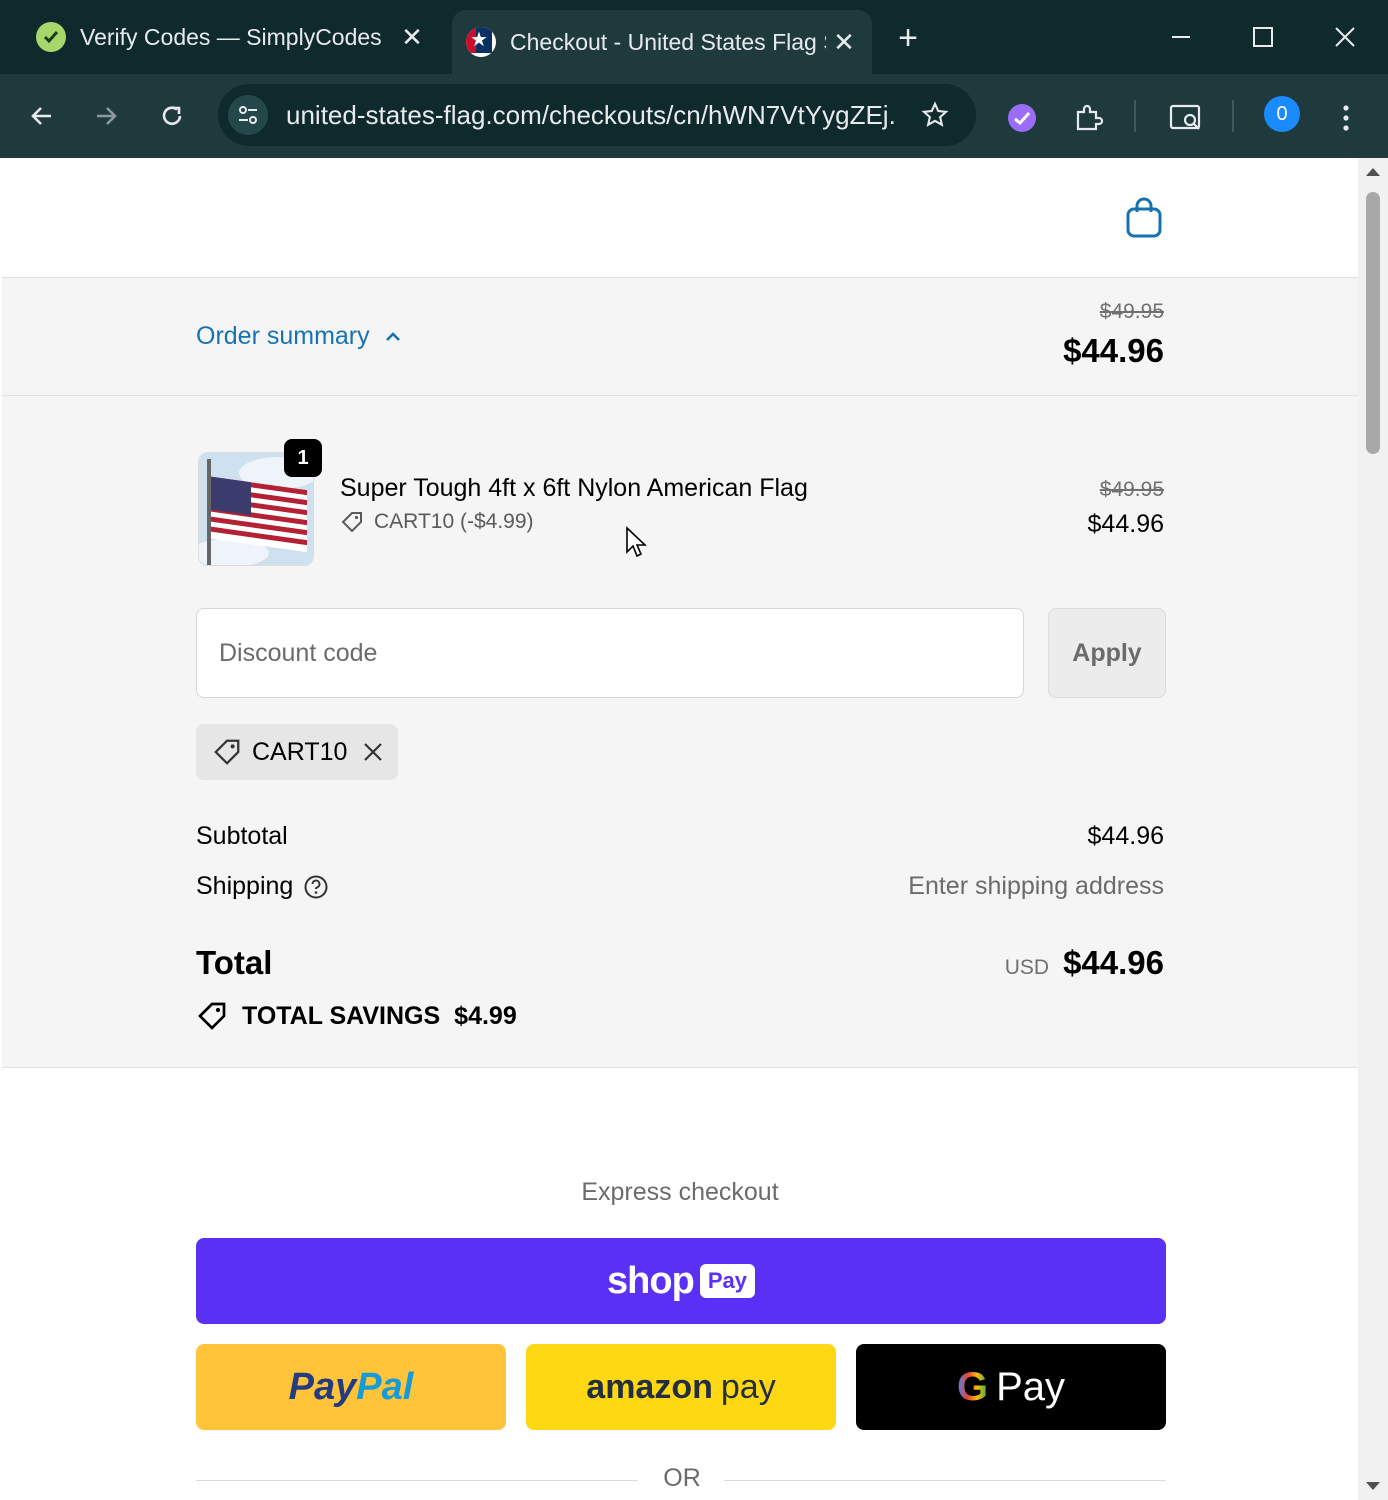 The image size is (1388, 1500). Describe the element at coordinates (385, 1386) in the screenshot. I see `paypal-logo-part2: Pal` at that location.